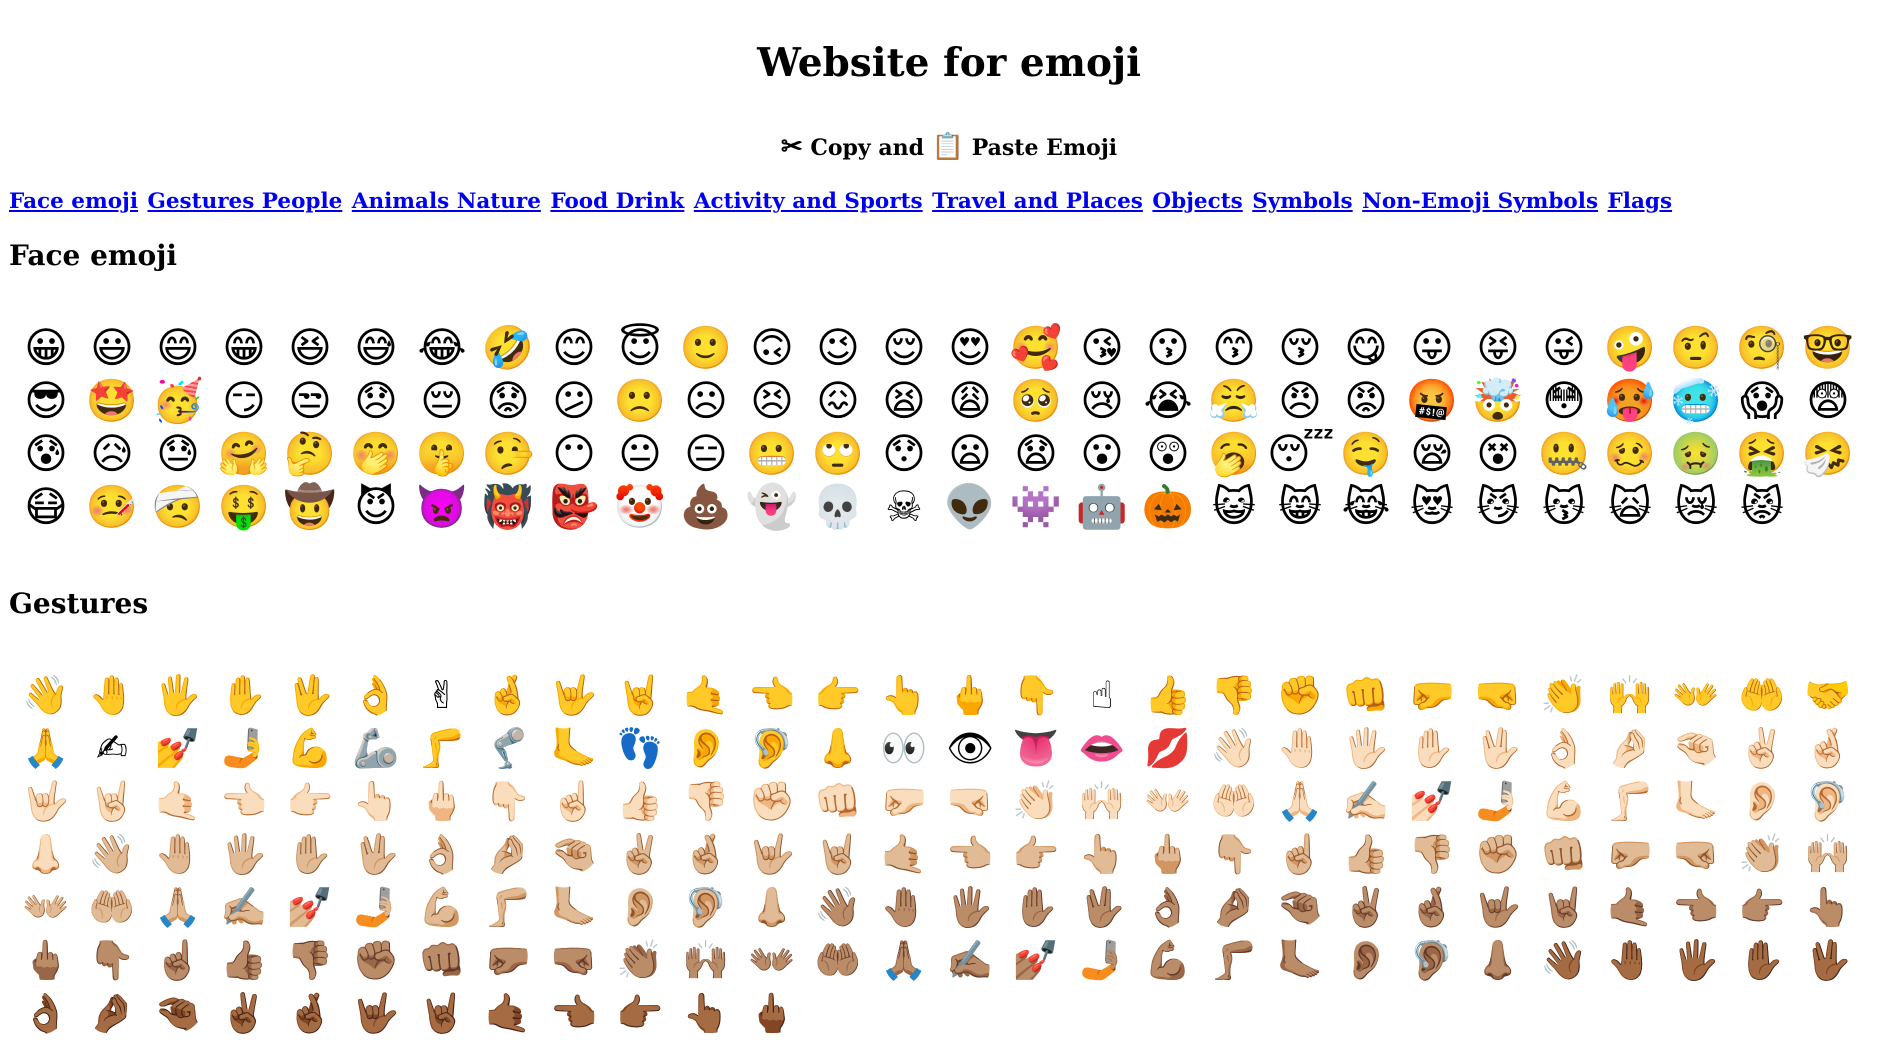 The image size is (1898, 1040). Describe the element at coordinates (112, 453) in the screenshot. I see `face-emoji-57: 😥` at that location.